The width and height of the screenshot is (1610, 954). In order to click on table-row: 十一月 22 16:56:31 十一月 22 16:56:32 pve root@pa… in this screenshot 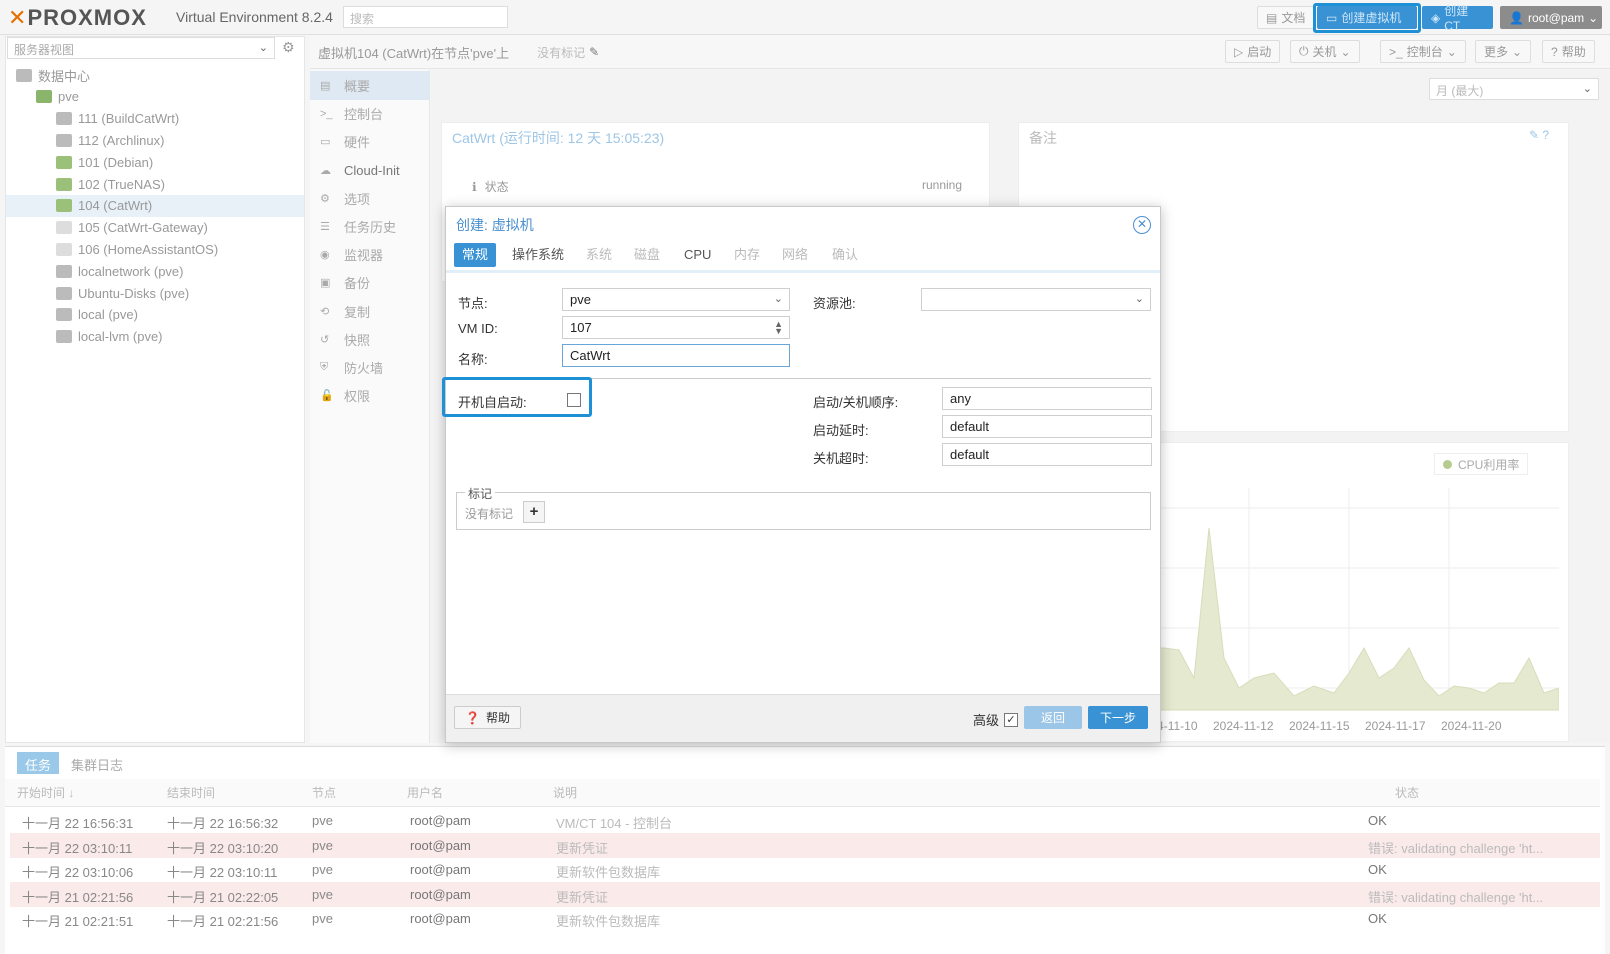, I will do `click(805, 820)`.